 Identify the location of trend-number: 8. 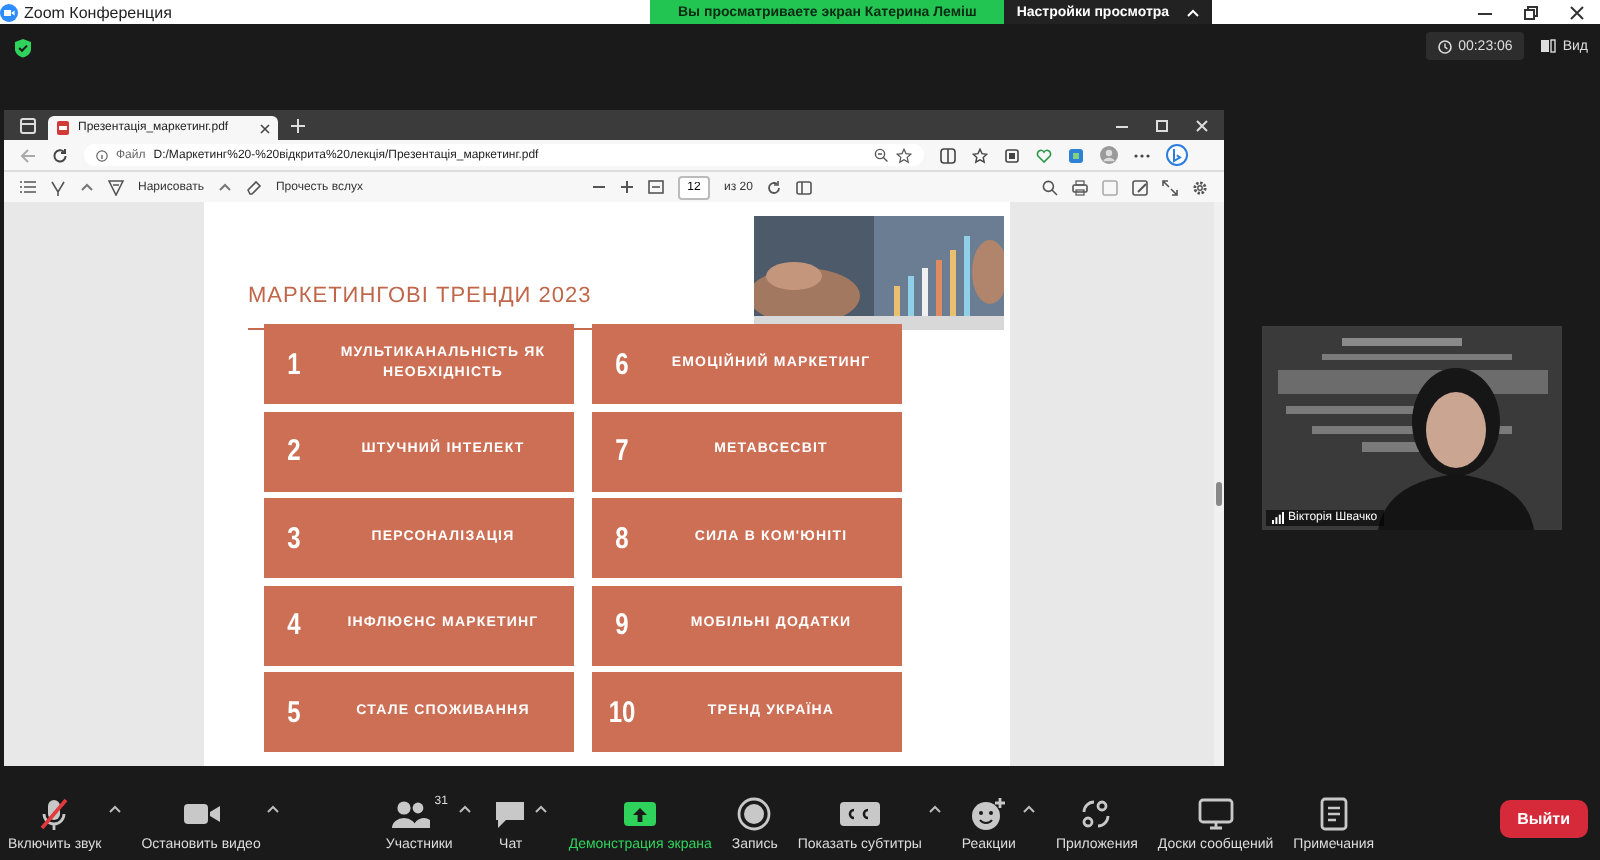
(622, 538).